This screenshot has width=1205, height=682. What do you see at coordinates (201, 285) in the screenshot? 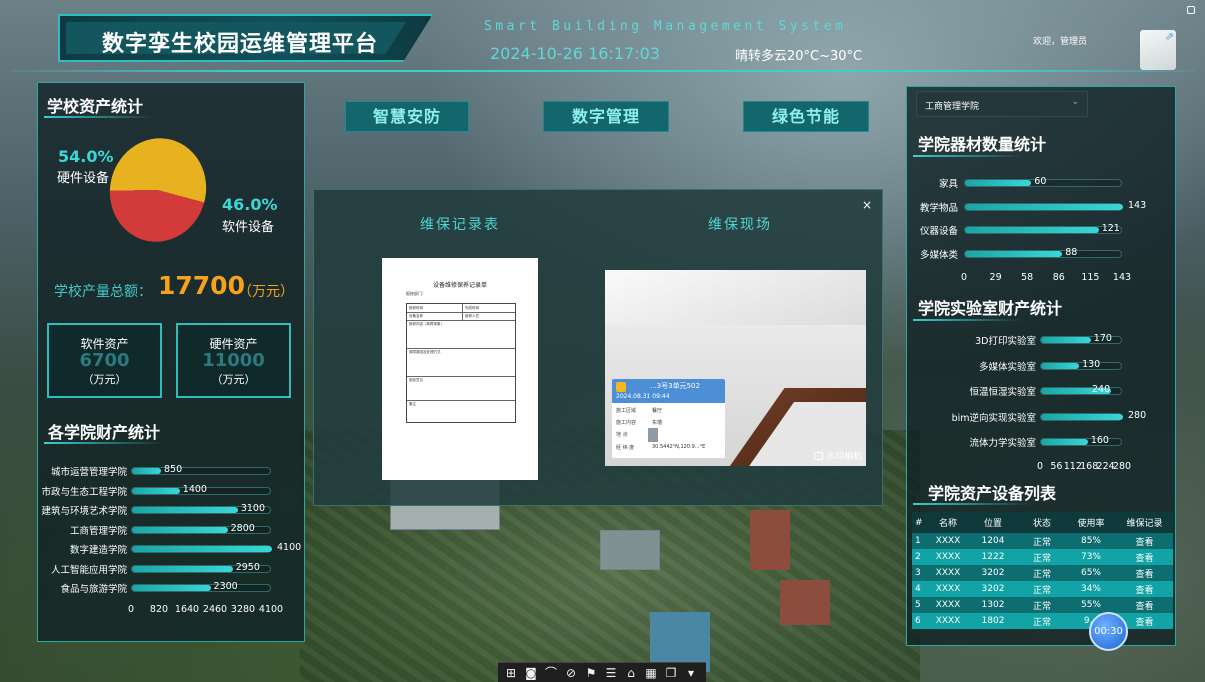
I see `total-value: 17700` at bounding box center [201, 285].